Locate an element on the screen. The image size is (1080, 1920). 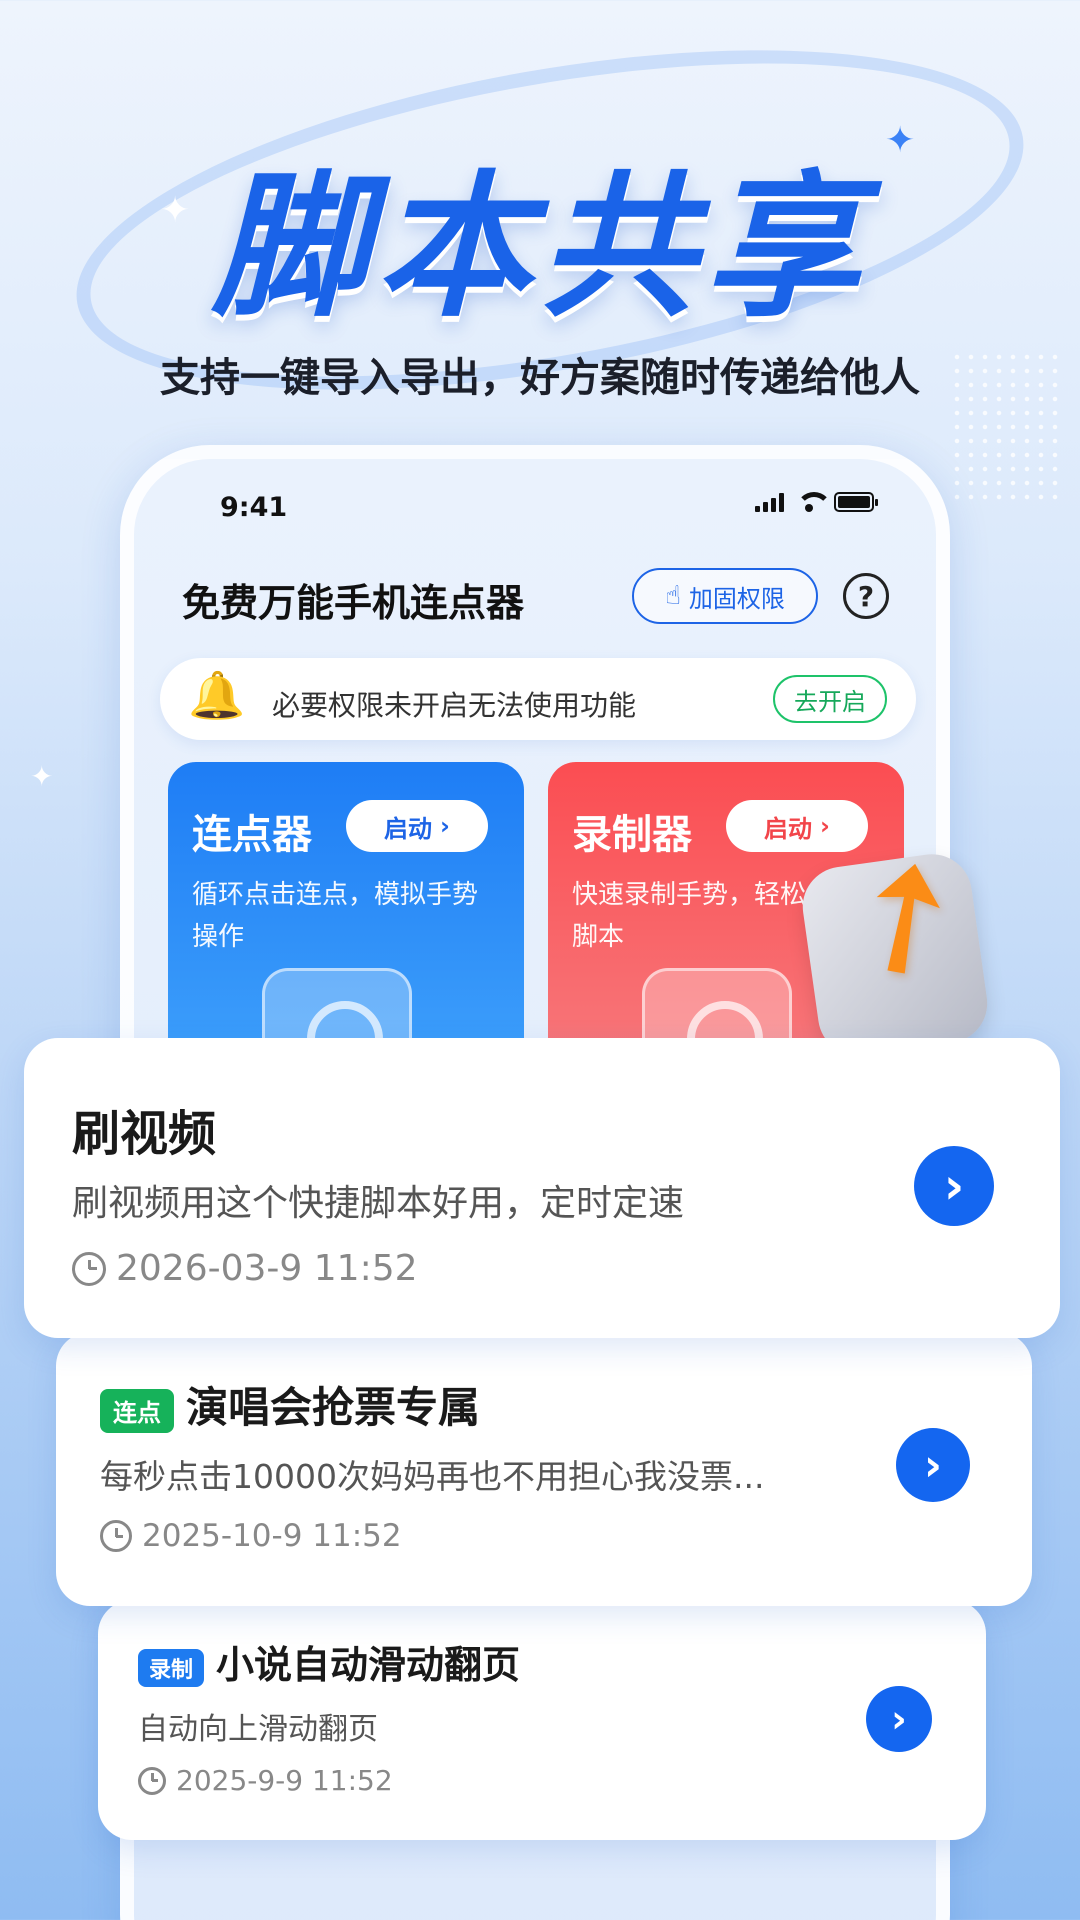
script-card: 刷视频 刷视频用这个快捷脚本好用，定时定速 2026-03-9 11:52 › is located at coordinates (542, 1188).